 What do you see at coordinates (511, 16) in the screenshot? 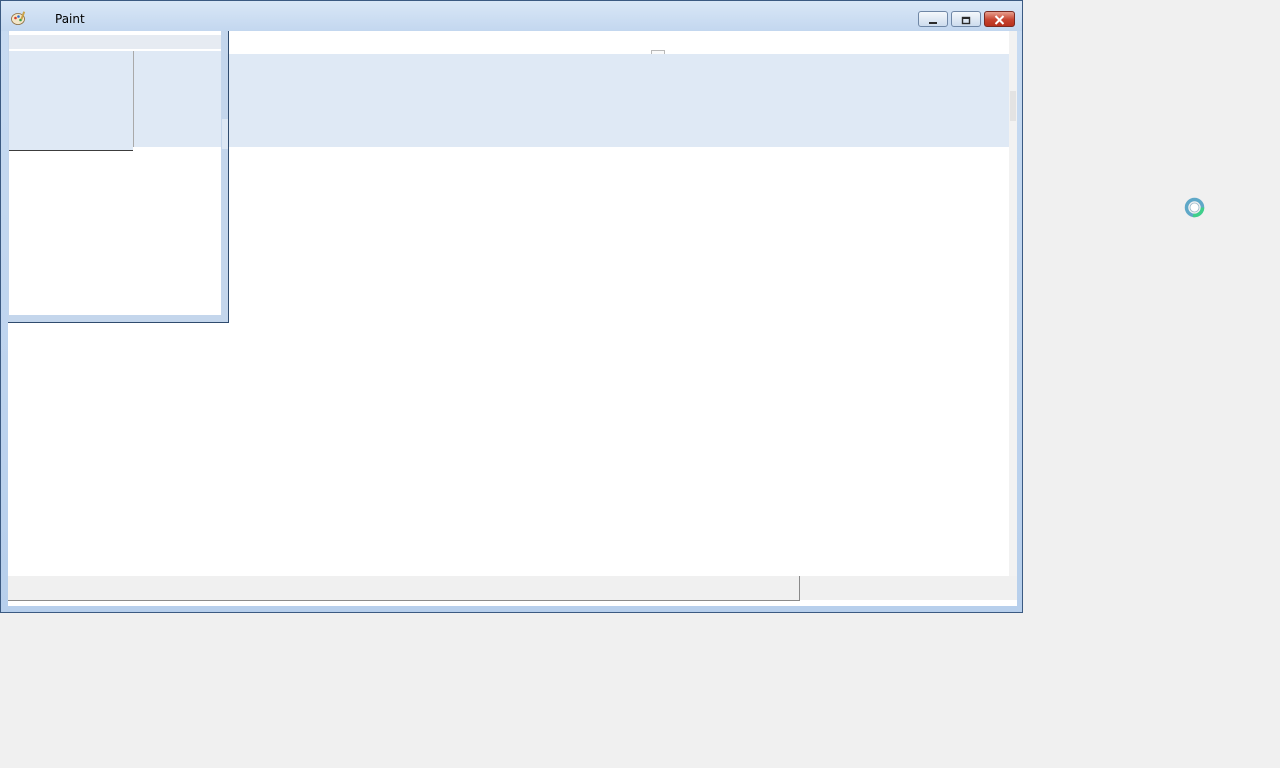
I see `title-bar: Paint` at bounding box center [511, 16].